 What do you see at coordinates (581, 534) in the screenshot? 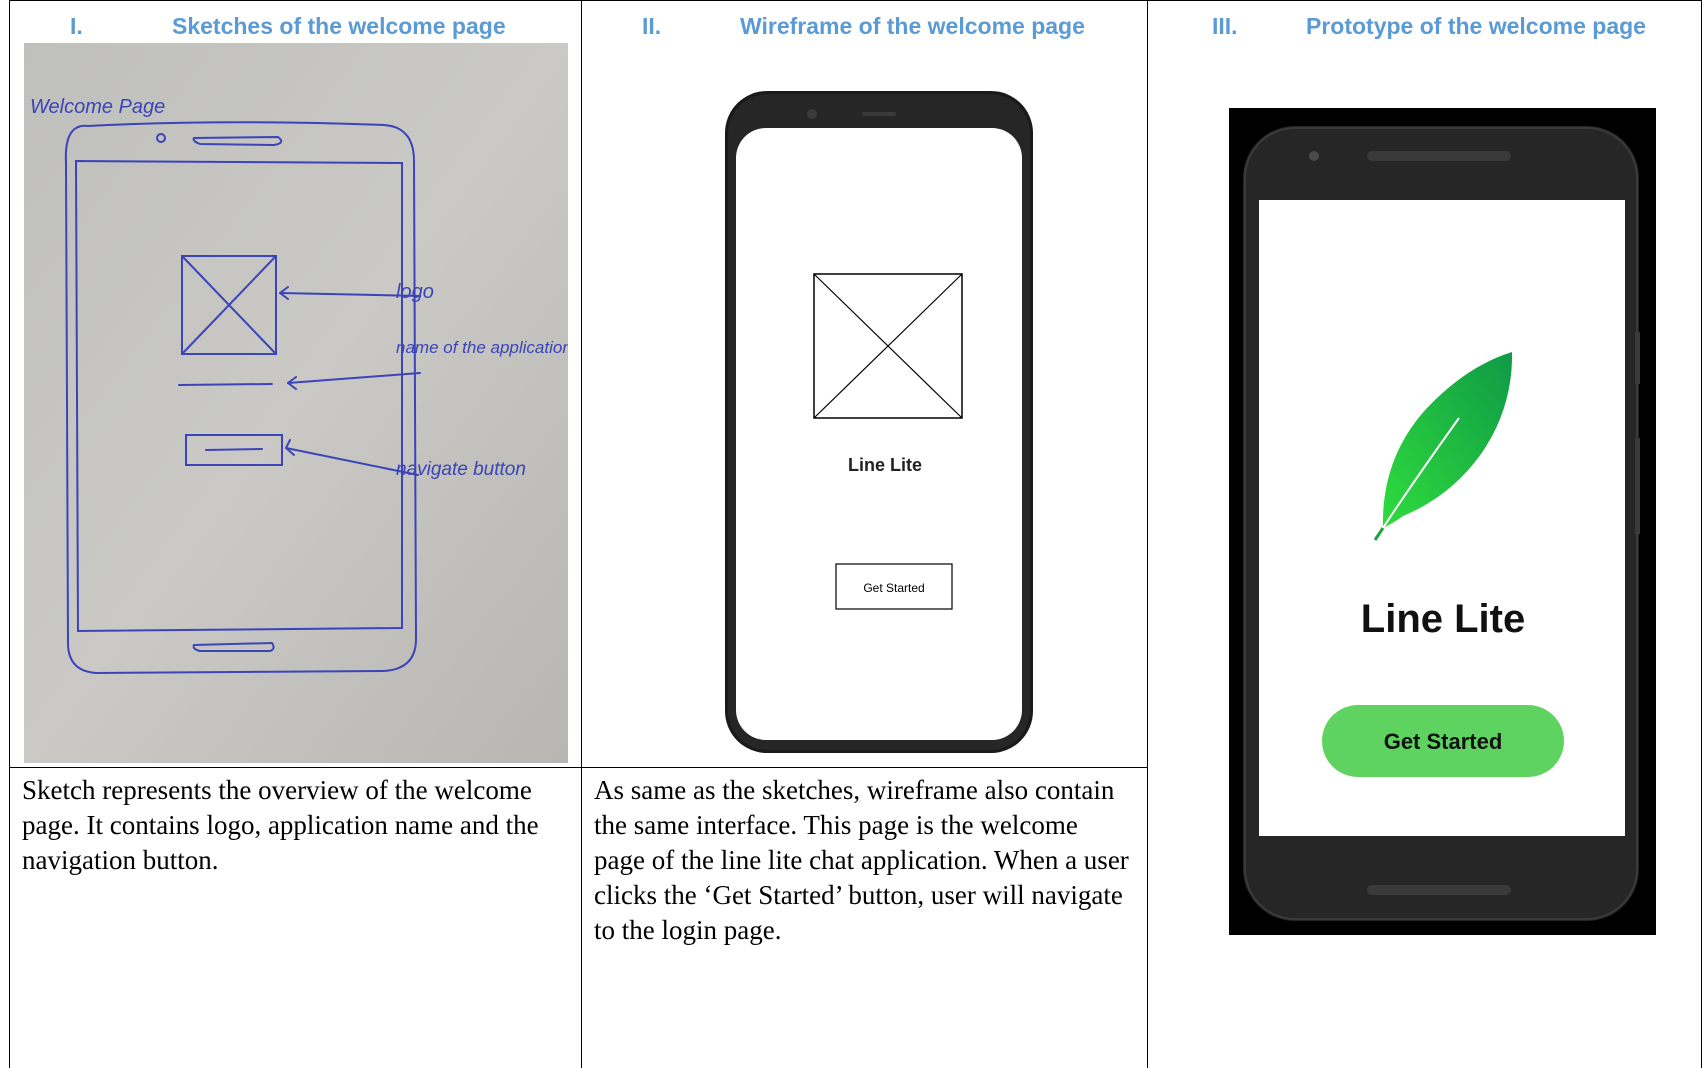
I see `table-border-col1` at bounding box center [581, 534].